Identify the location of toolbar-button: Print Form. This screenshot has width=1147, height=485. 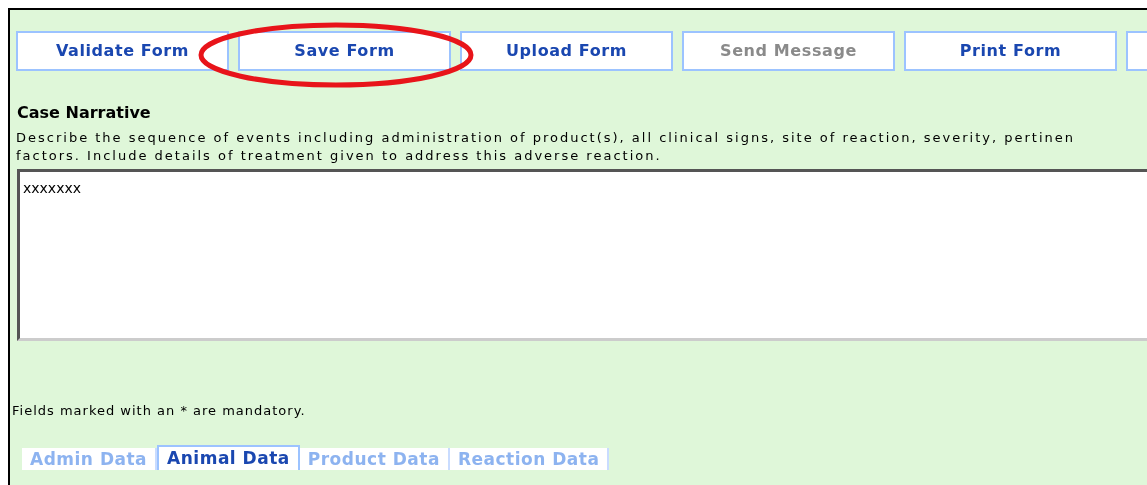
(1010, 51).